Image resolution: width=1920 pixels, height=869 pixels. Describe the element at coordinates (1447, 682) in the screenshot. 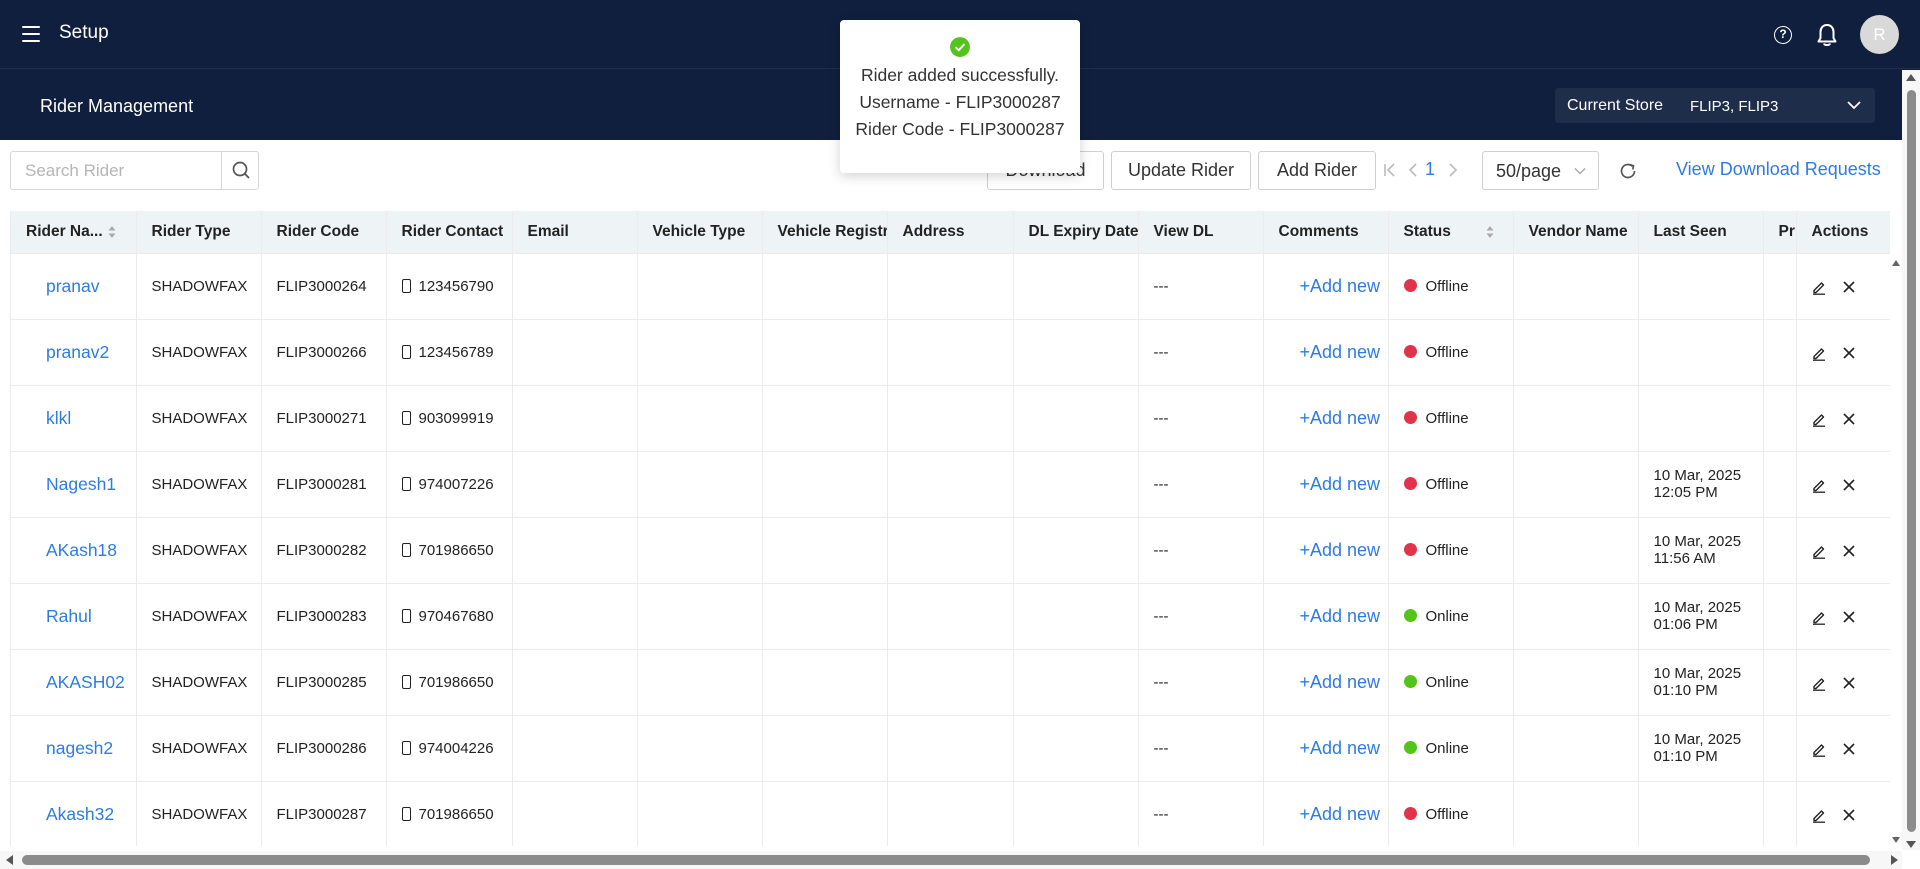

I see `status-text: Online` at that location.